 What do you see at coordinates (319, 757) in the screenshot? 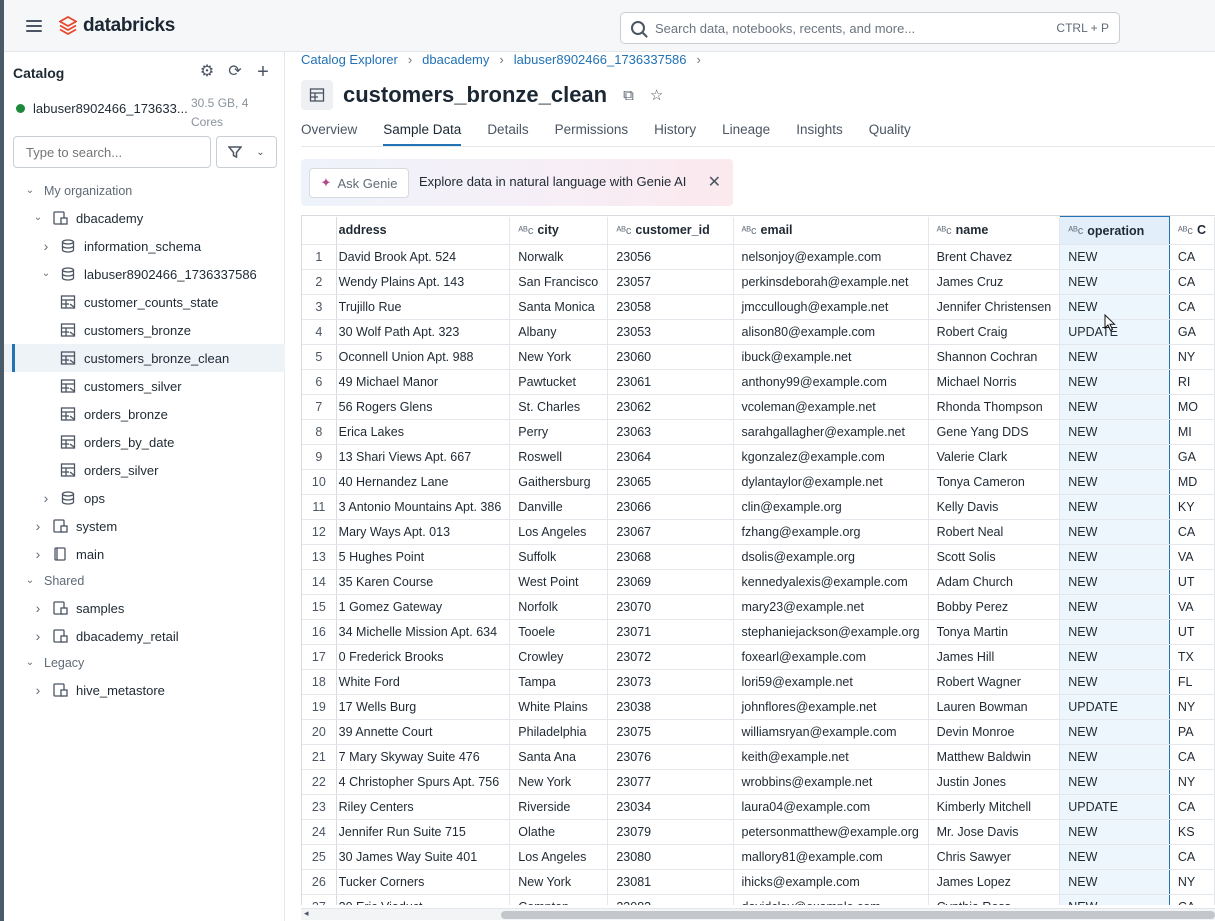
I see `row-number: 21` at bounding box center [319, 757].